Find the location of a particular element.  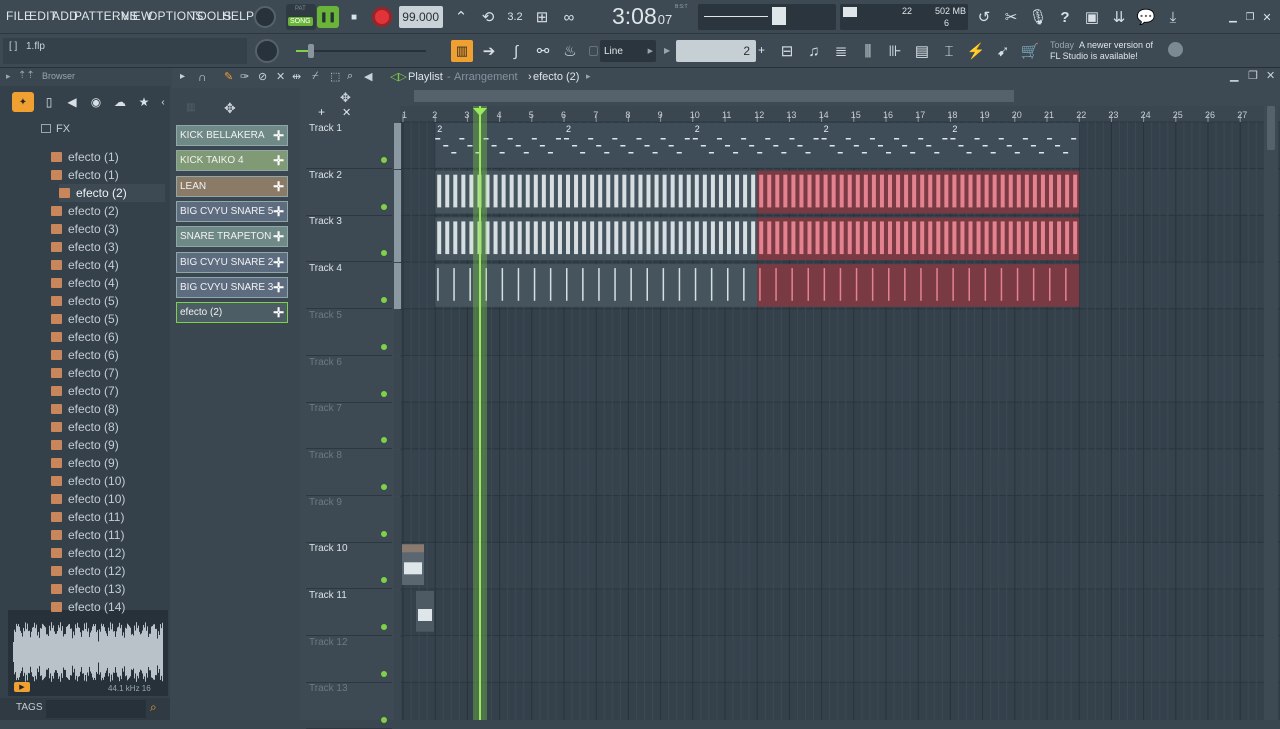

browser-file-item: efecto (14) is located at coordinates (88, 607).